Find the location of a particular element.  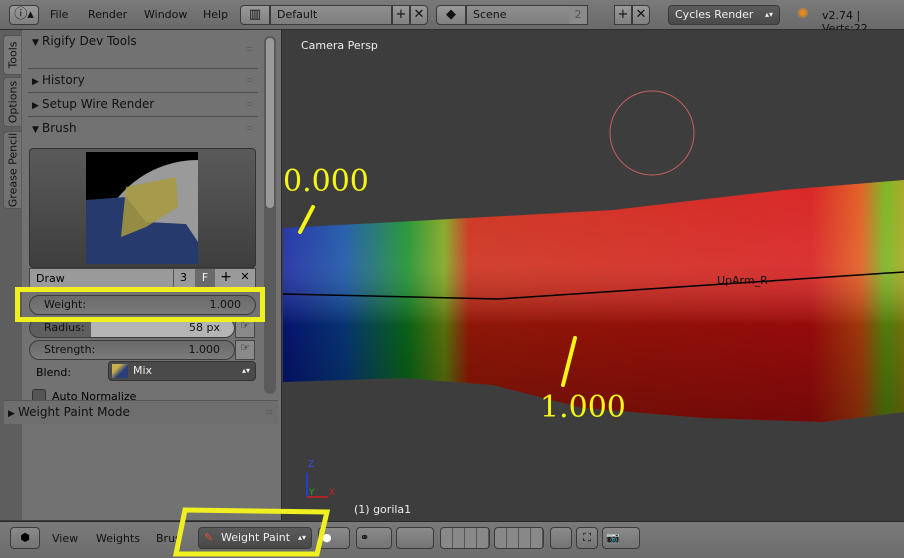

render-engine-value: Cycles Render is located at coordinates (714, 14).